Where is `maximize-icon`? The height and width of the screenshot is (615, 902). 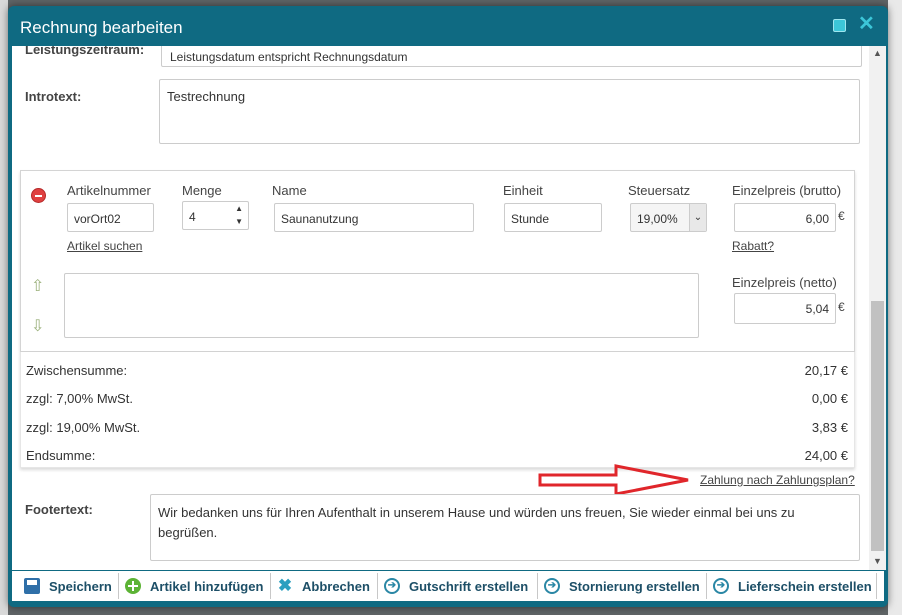
maximize-icon is located at coordinates (839, 25).